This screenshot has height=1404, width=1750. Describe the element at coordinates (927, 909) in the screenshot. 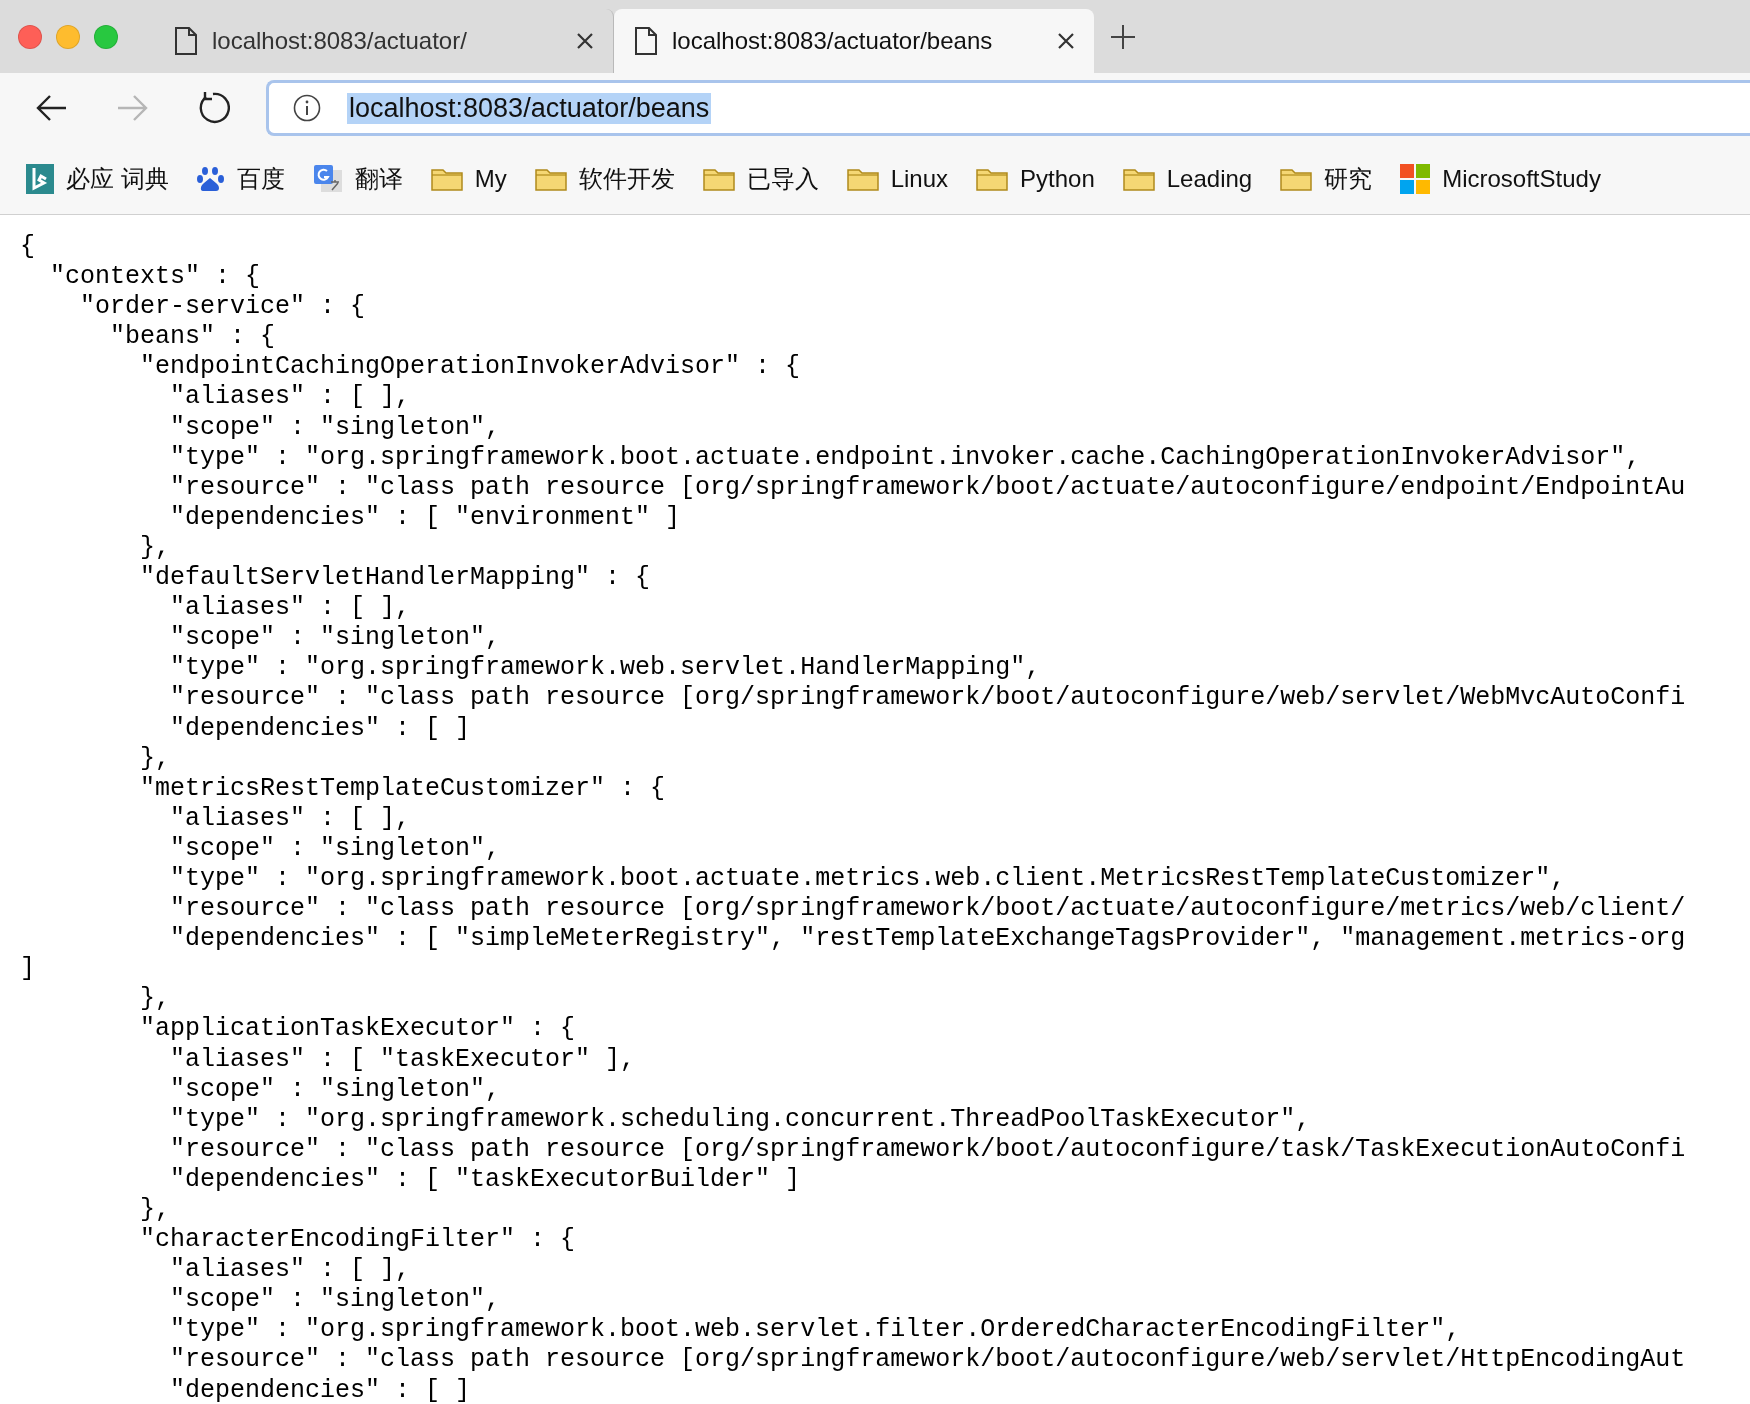

I see `code-line: "resource" : "class path resource [org/springframework/boot/actuate/autoconfigure/metrics/web/client/` at that location.